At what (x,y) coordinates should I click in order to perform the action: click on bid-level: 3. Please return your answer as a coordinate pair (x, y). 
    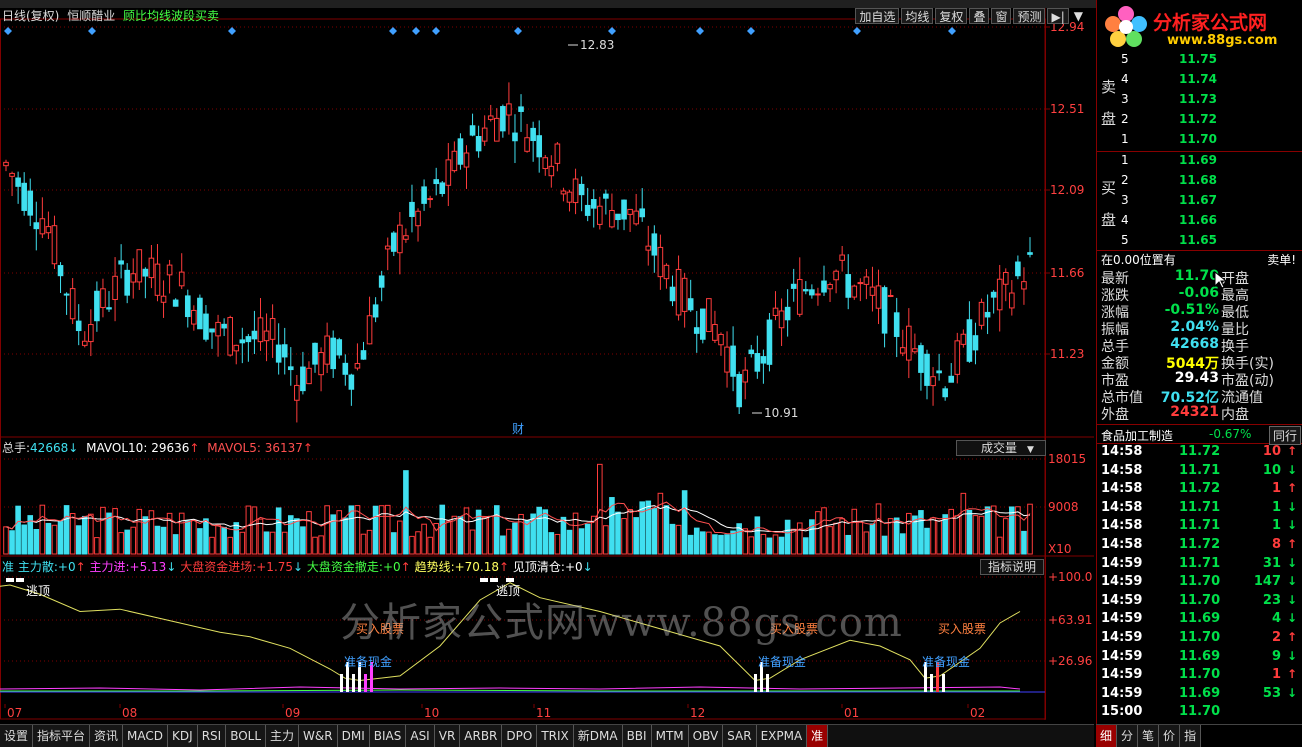
    Looking at the image, I should click on (1125, 200).